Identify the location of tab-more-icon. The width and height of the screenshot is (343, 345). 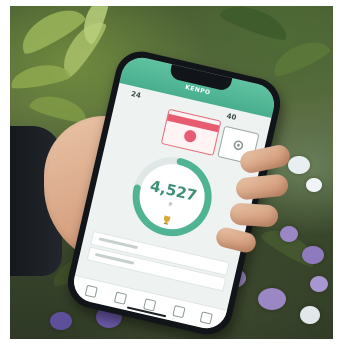
(206, 318).